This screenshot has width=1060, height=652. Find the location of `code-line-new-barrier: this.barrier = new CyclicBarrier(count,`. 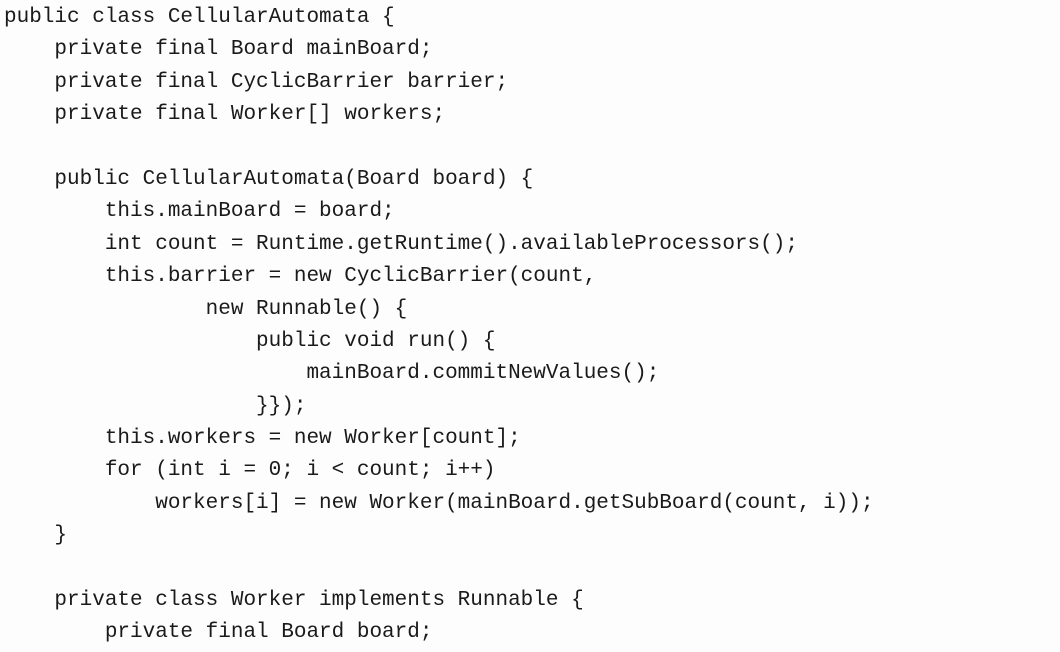

code-line-new-barrier: this.barrier = new CyclicBarrier(count, is located at coordinates (300, 277).